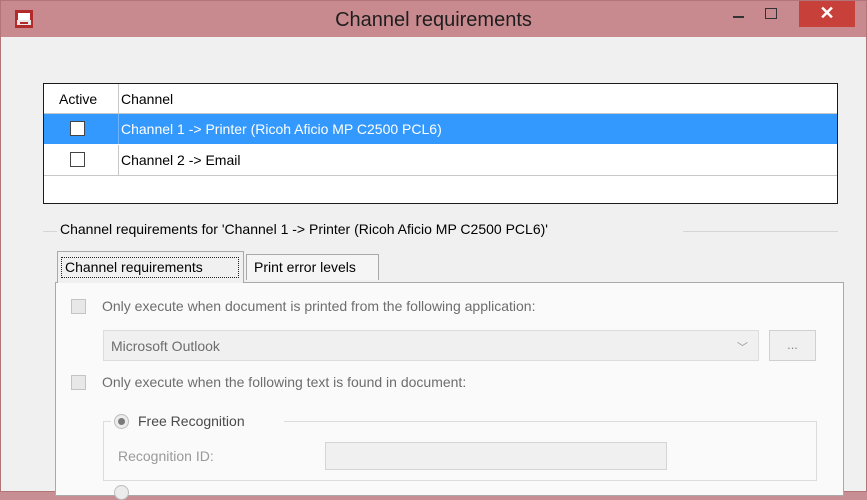  I want to click on column-separator, so click(118, 98).